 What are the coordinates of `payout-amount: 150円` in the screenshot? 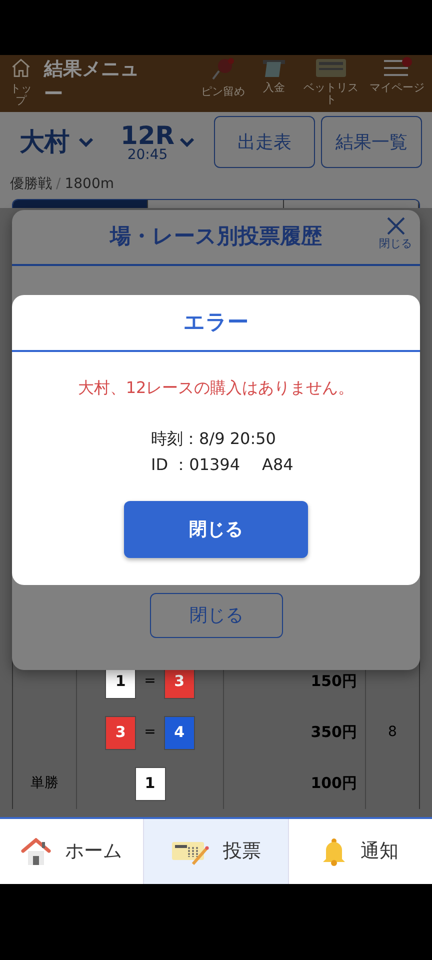 It's located at (333, 681).